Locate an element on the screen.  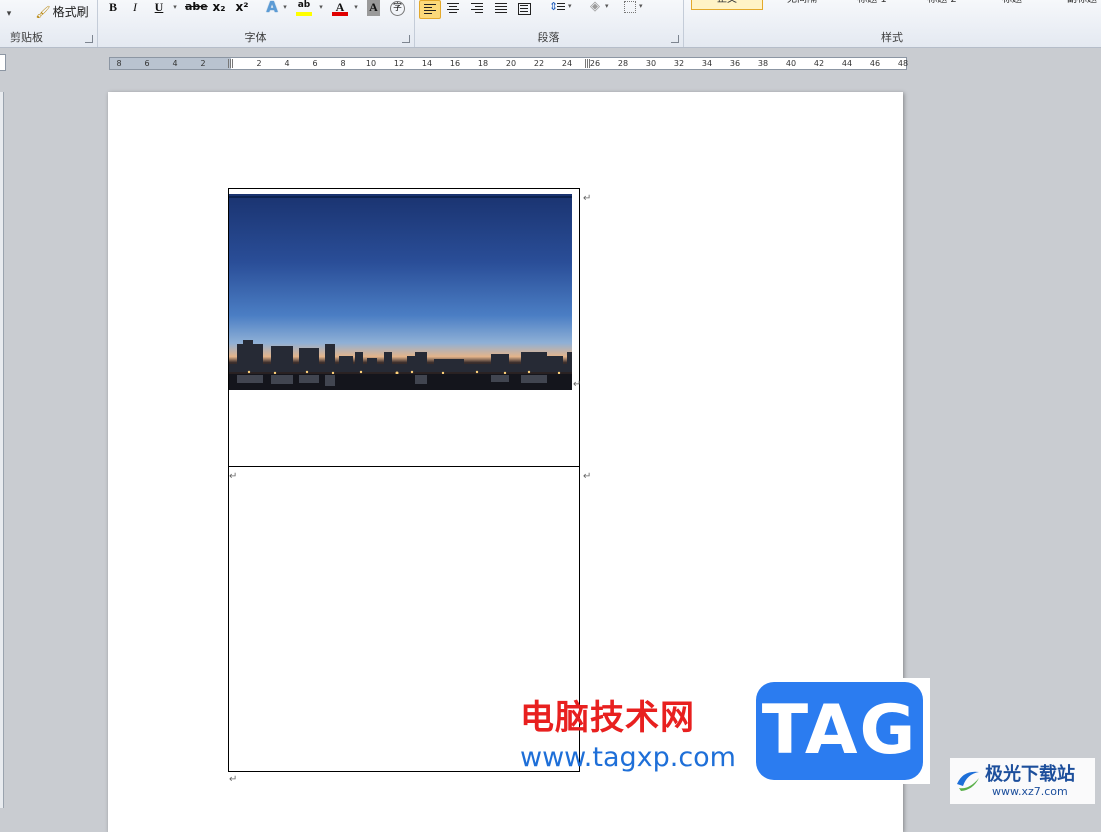
underline-button: U is located at coordinates (159, 8).